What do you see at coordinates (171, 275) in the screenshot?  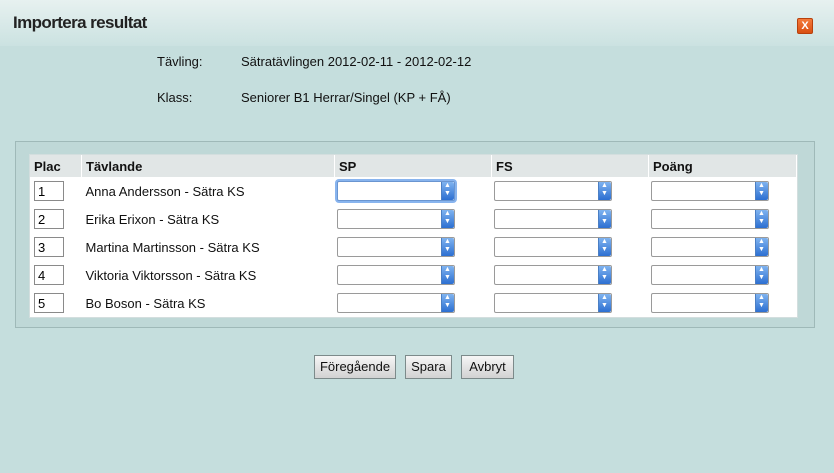 I see `competitor-name: Viktoria Viktorsson - Sätra KS` at bounding box center [171, 275].